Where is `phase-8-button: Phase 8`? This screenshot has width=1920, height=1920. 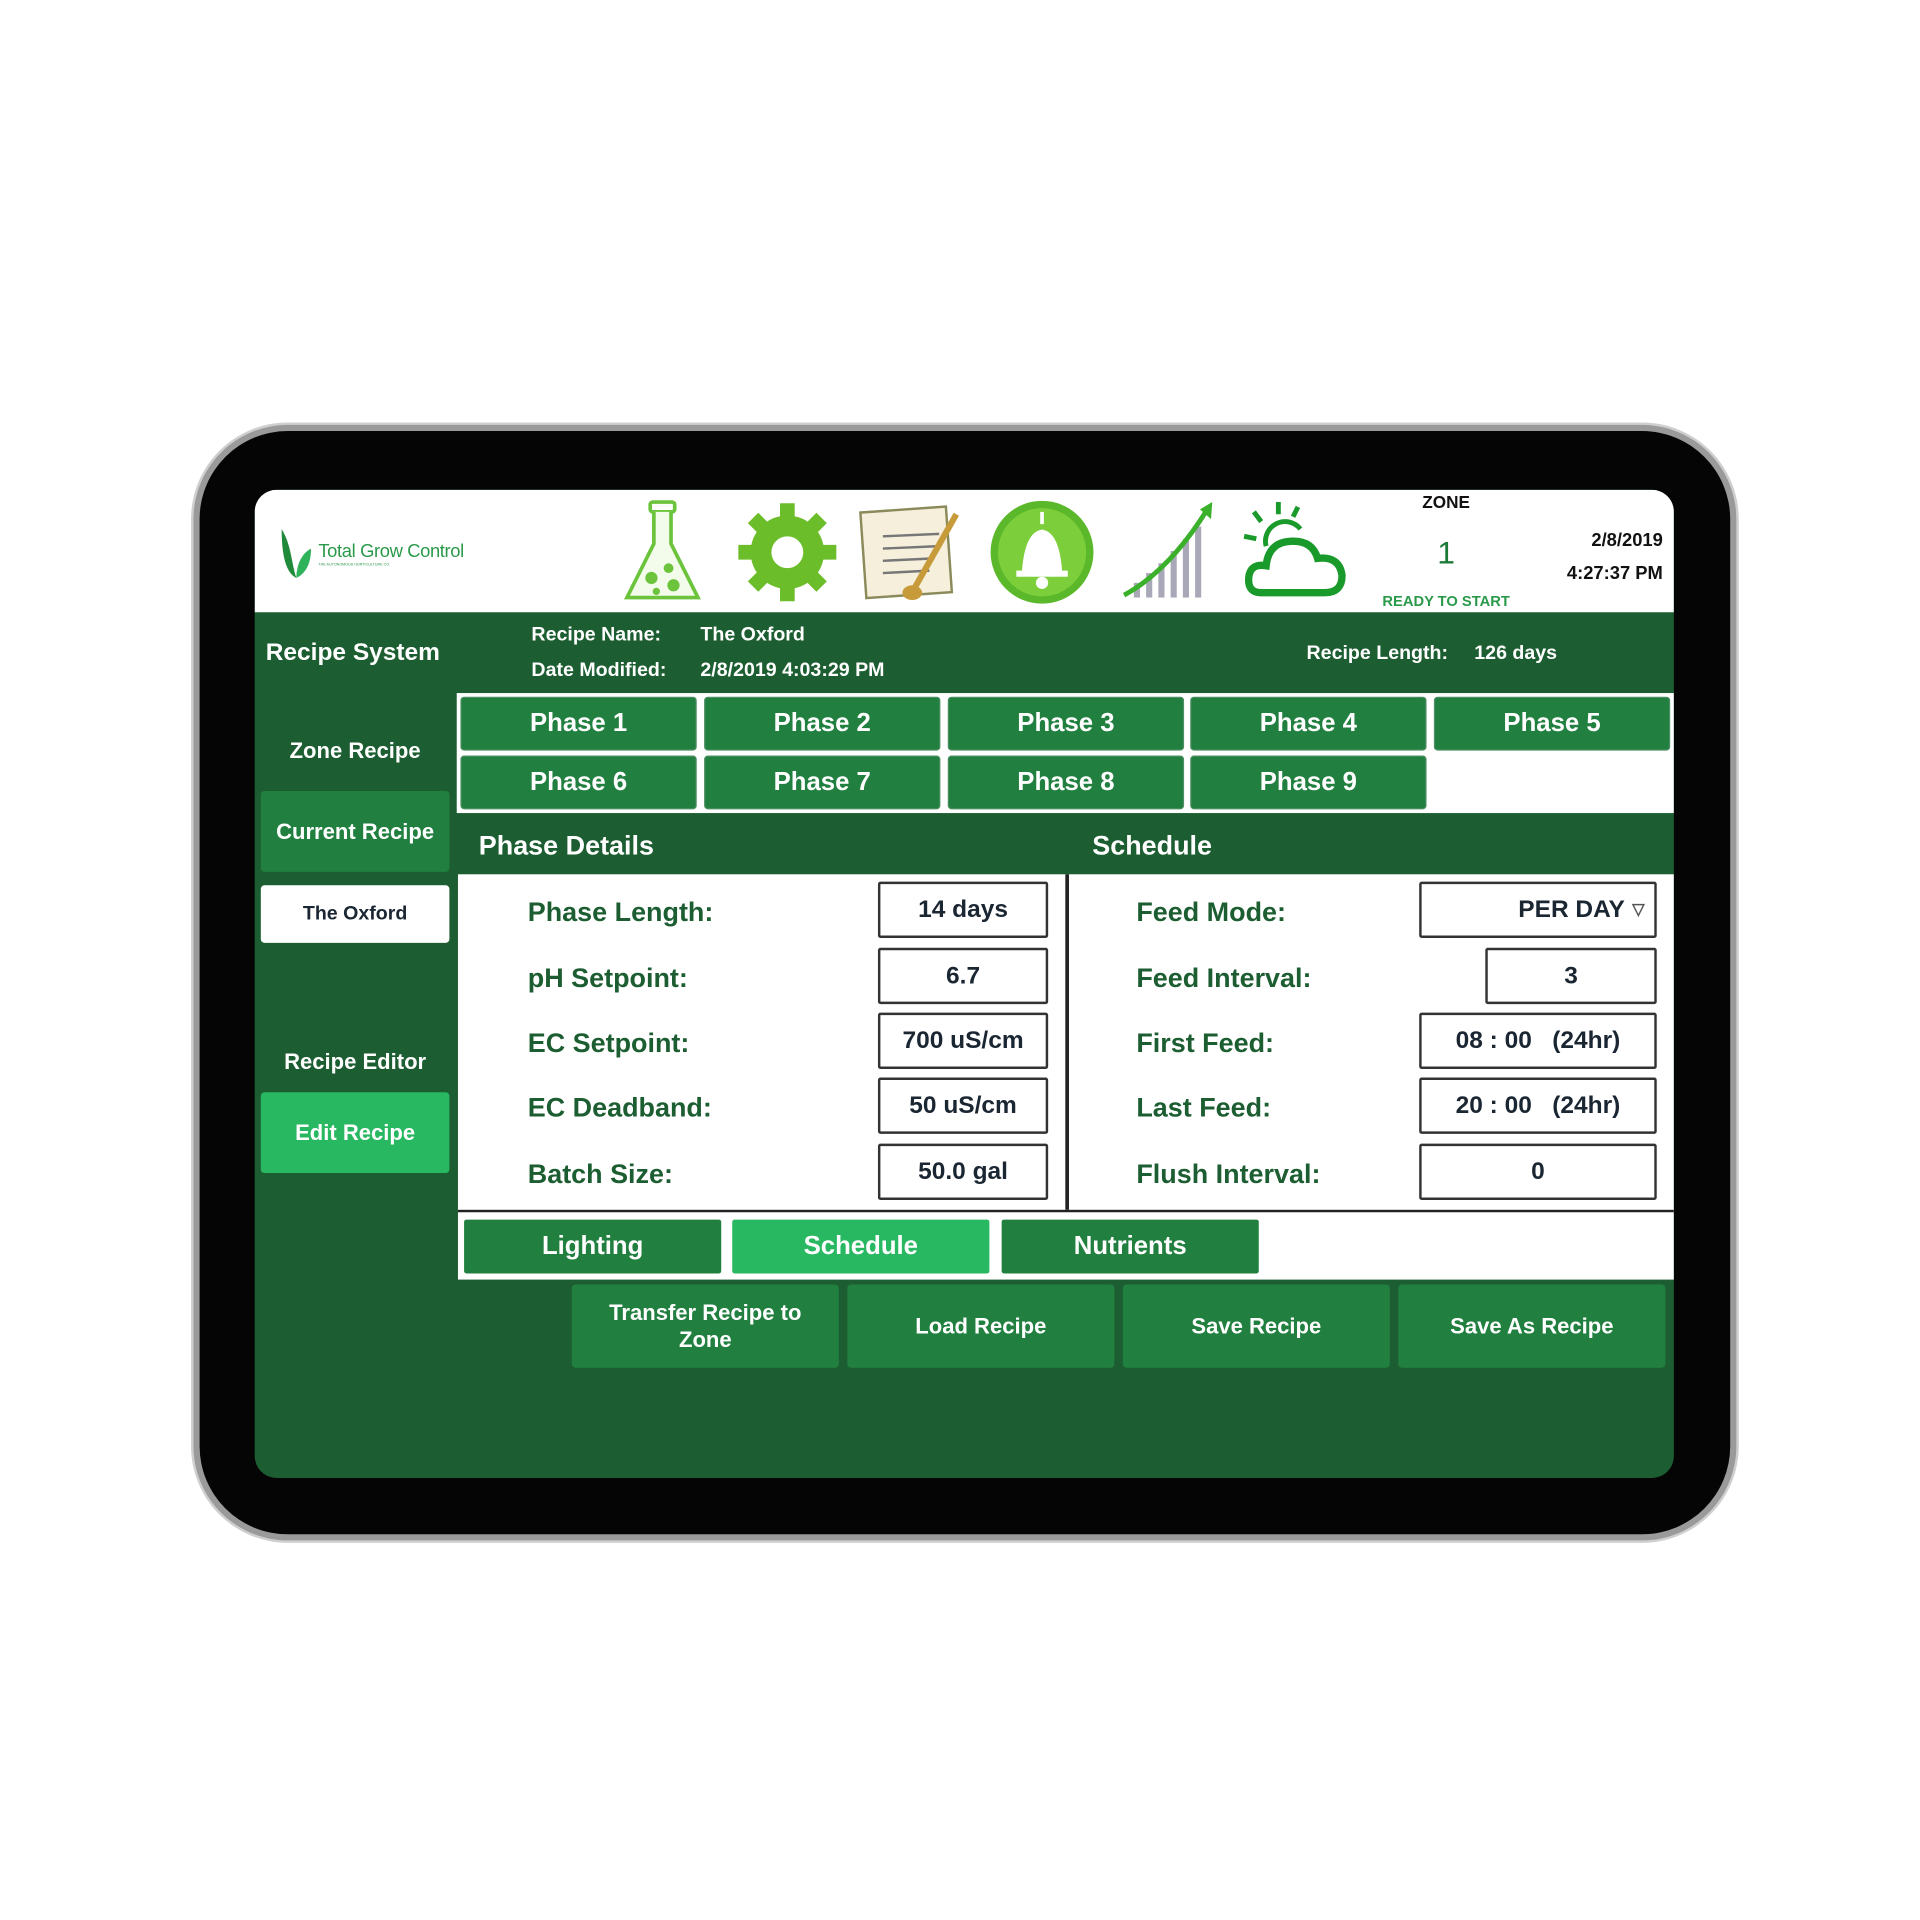 phase-8-button: Phase 8 is located at coordinates (1066, 782).